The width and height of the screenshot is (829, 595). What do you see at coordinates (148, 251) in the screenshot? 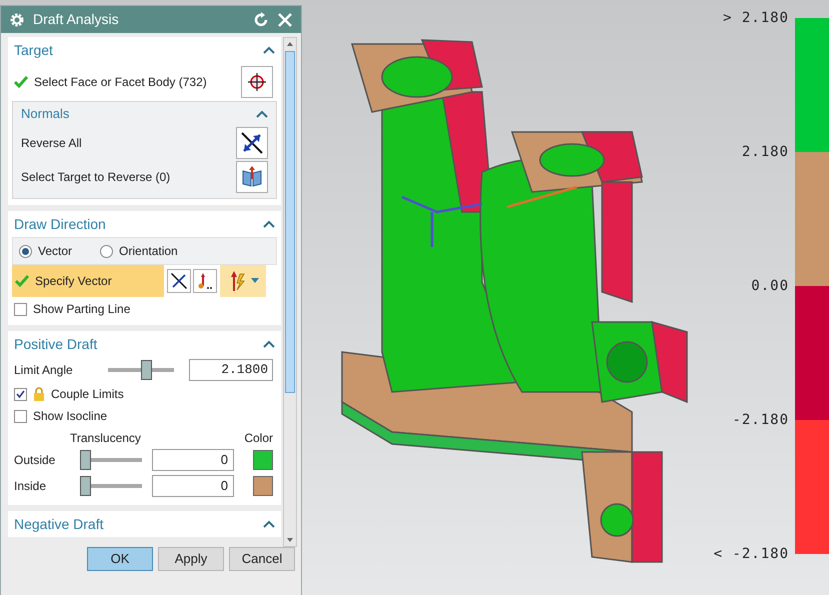
I see `radio-label: Orientation` at bounding box center [148, 251].